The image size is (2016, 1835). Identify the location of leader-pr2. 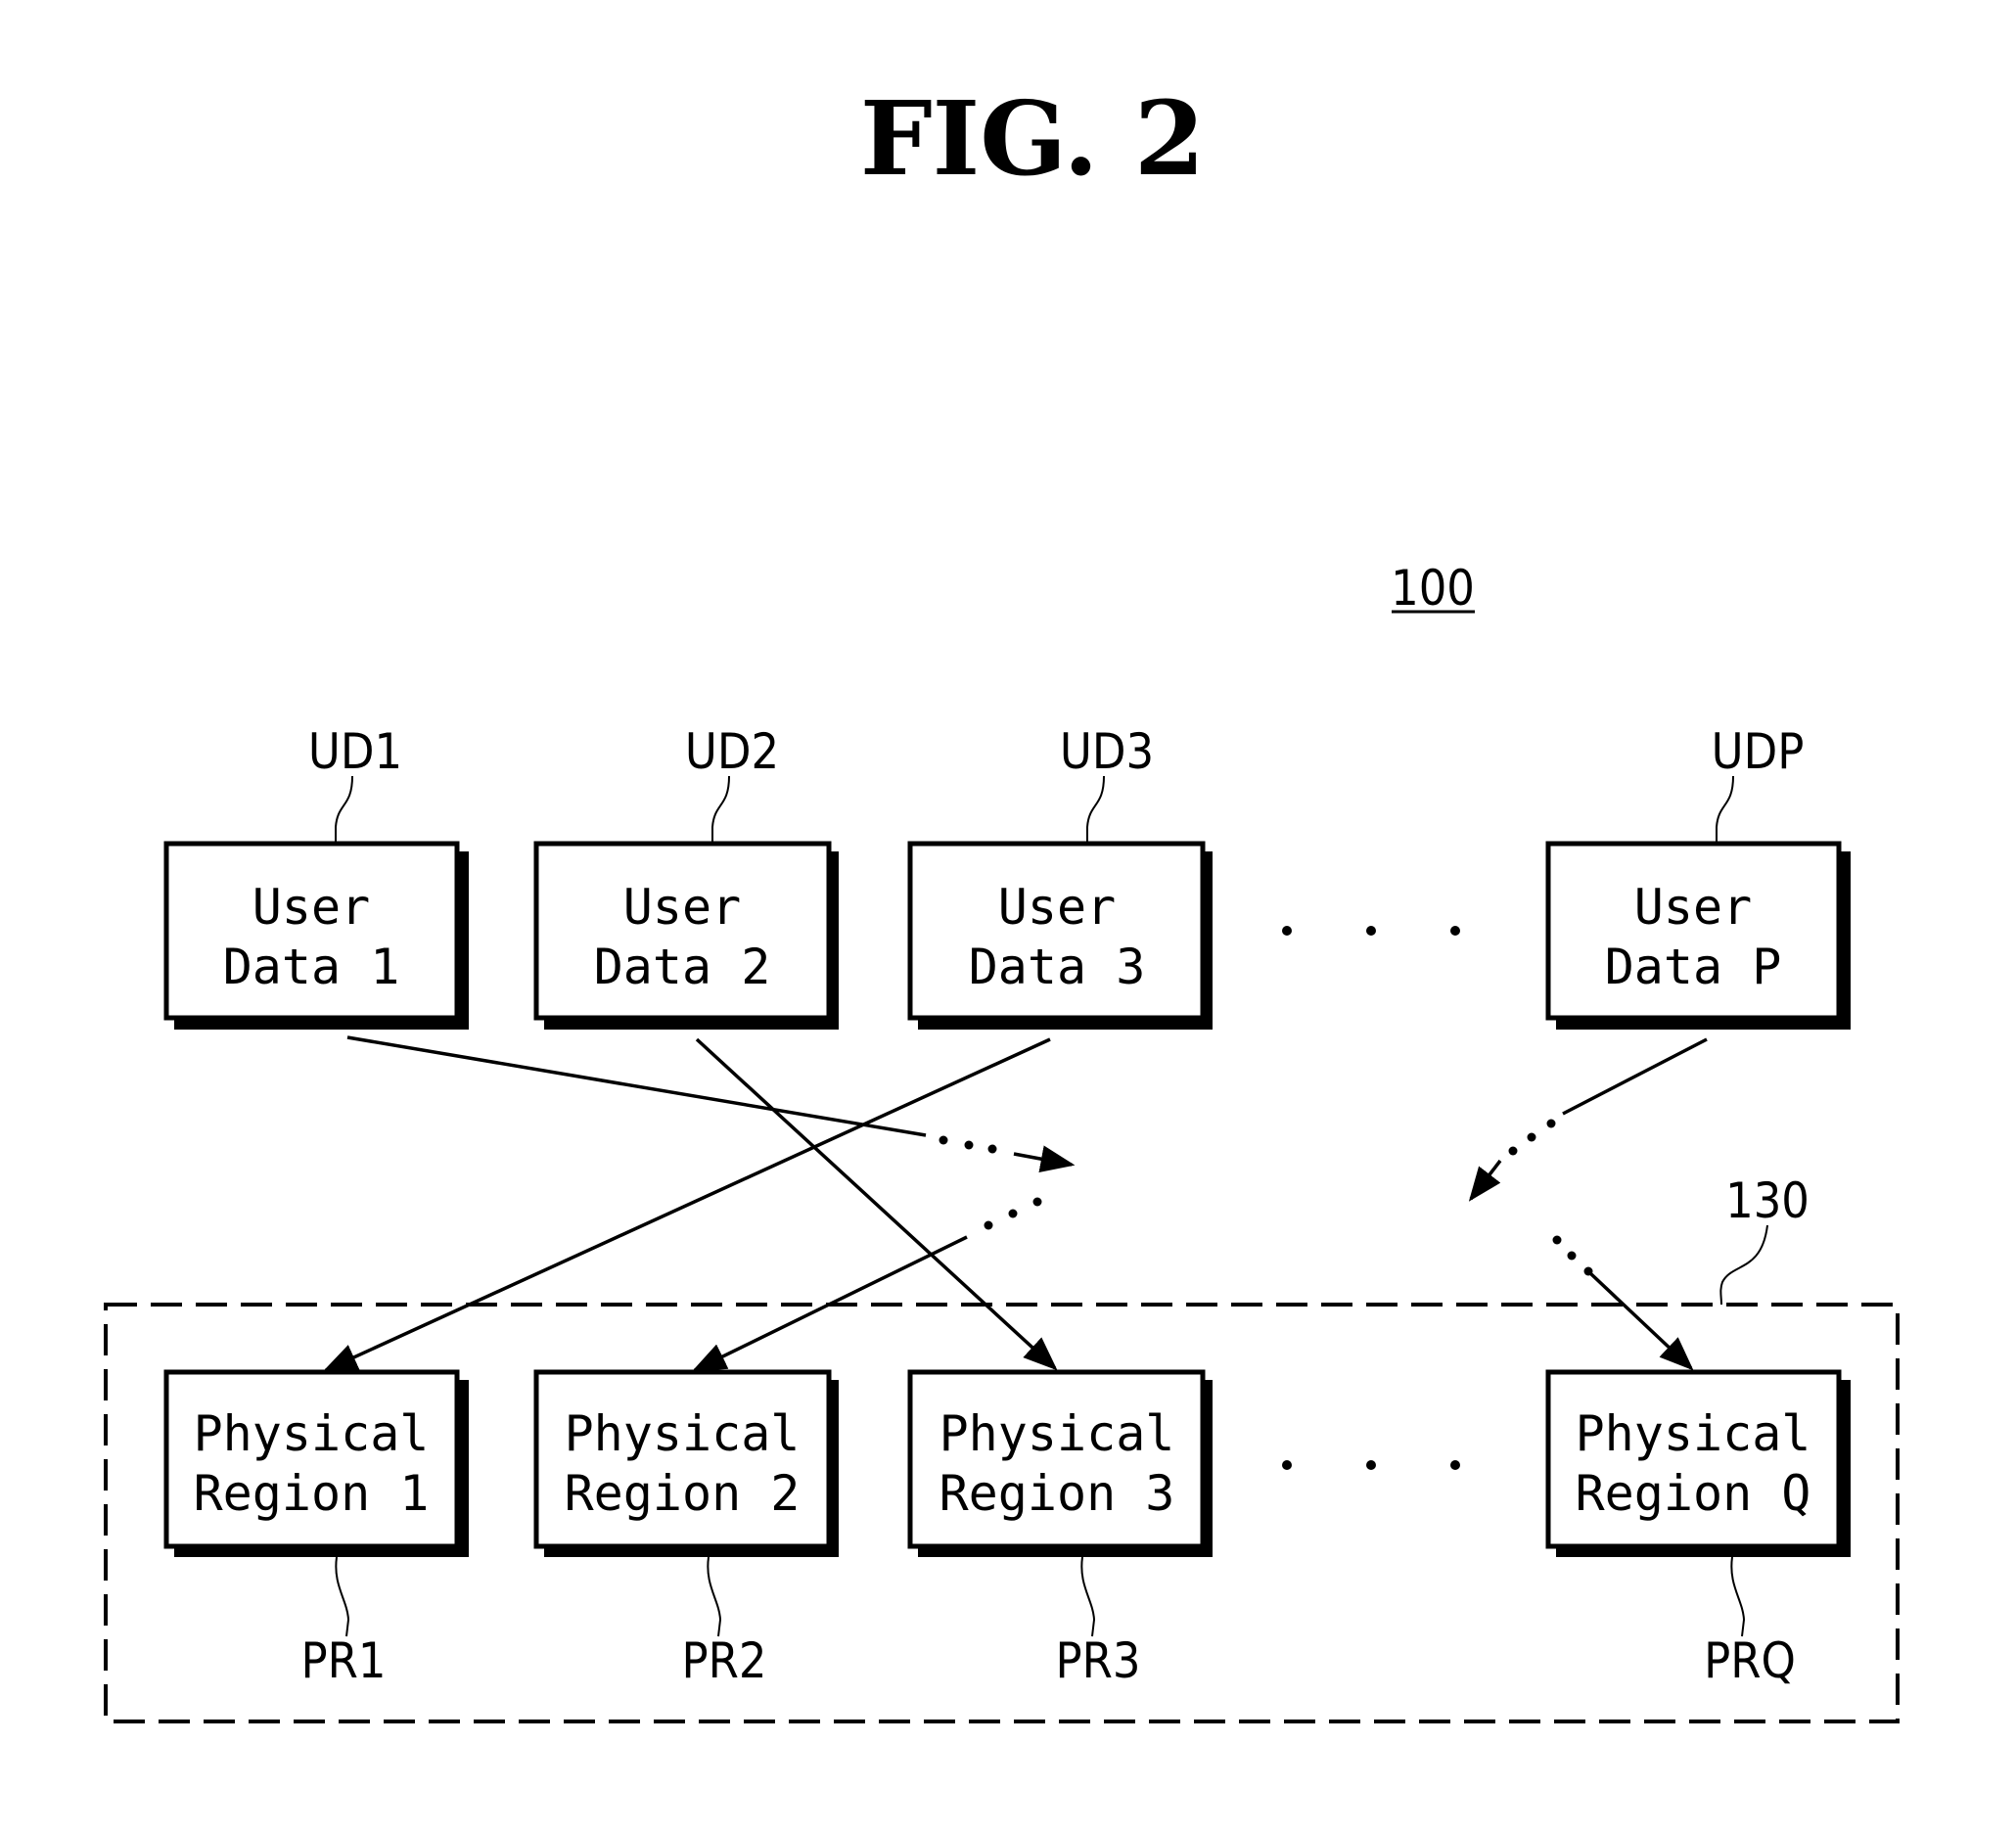
(714, 1597).